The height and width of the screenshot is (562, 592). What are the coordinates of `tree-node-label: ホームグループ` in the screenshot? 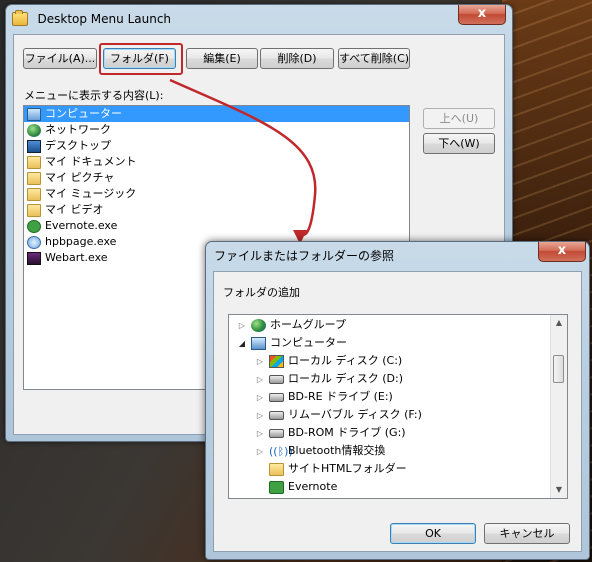 It's located at (308, 324).